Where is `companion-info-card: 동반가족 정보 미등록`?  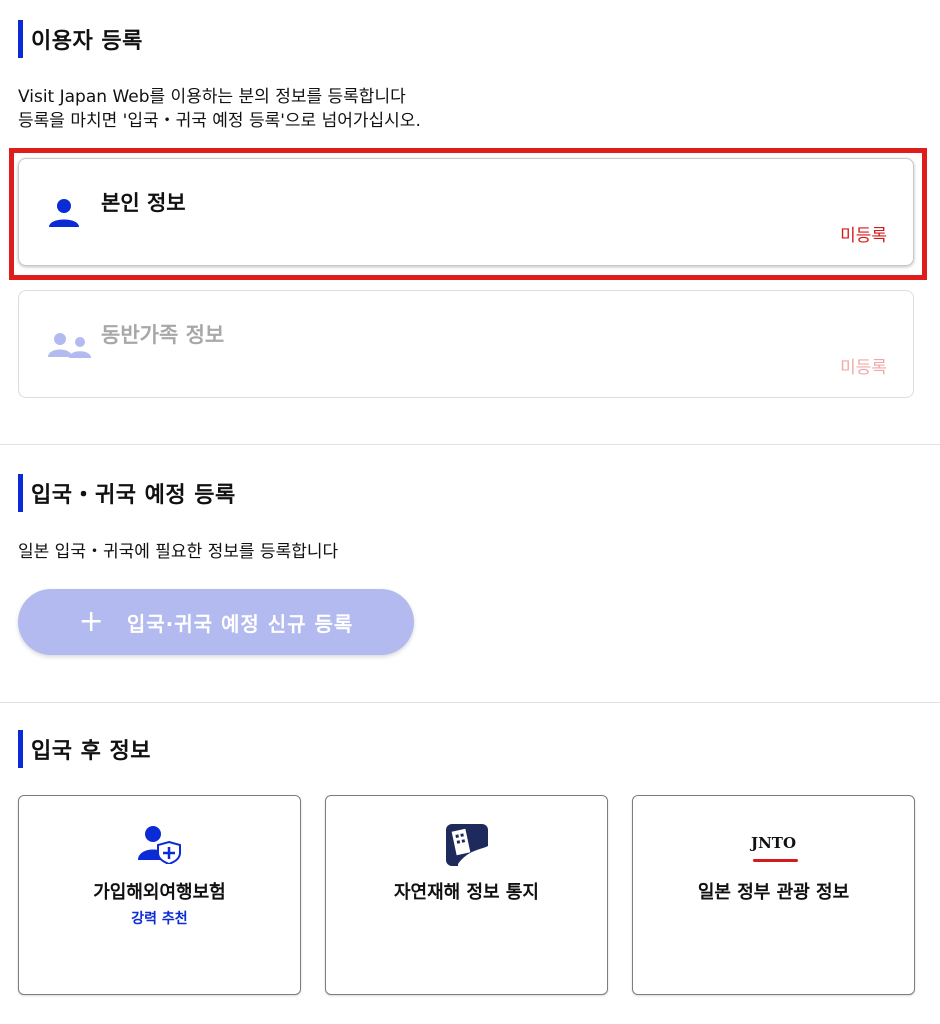
companion-info-card: 동반가족 정보 미등록 is located at coordinates (466, 344).